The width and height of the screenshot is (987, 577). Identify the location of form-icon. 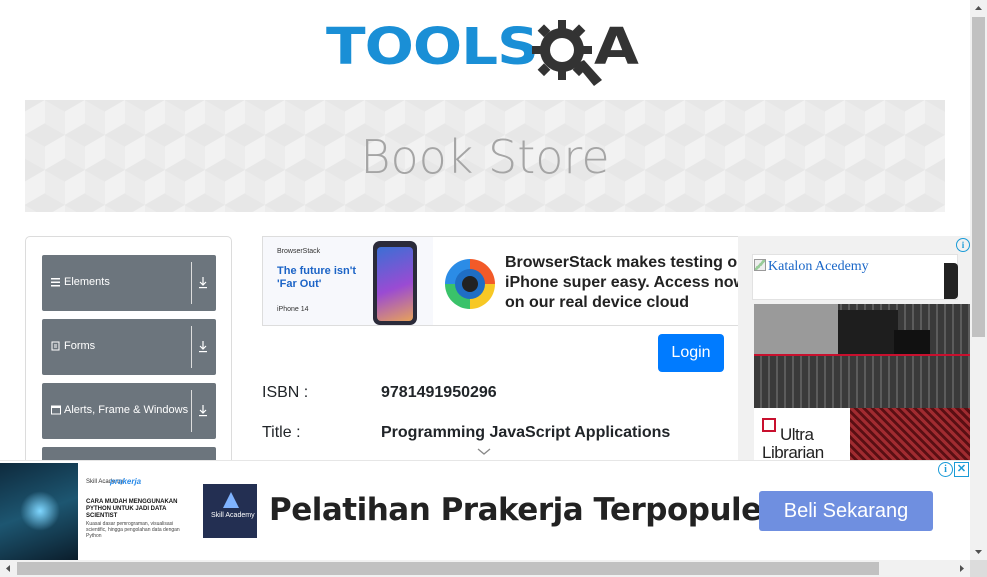
(56, 346).